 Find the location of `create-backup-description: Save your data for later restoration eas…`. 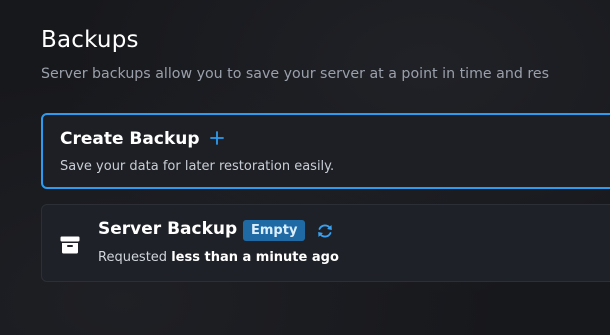

create-backup-description: Save your data for later restoration eas… is located at coordinates (197, 166).